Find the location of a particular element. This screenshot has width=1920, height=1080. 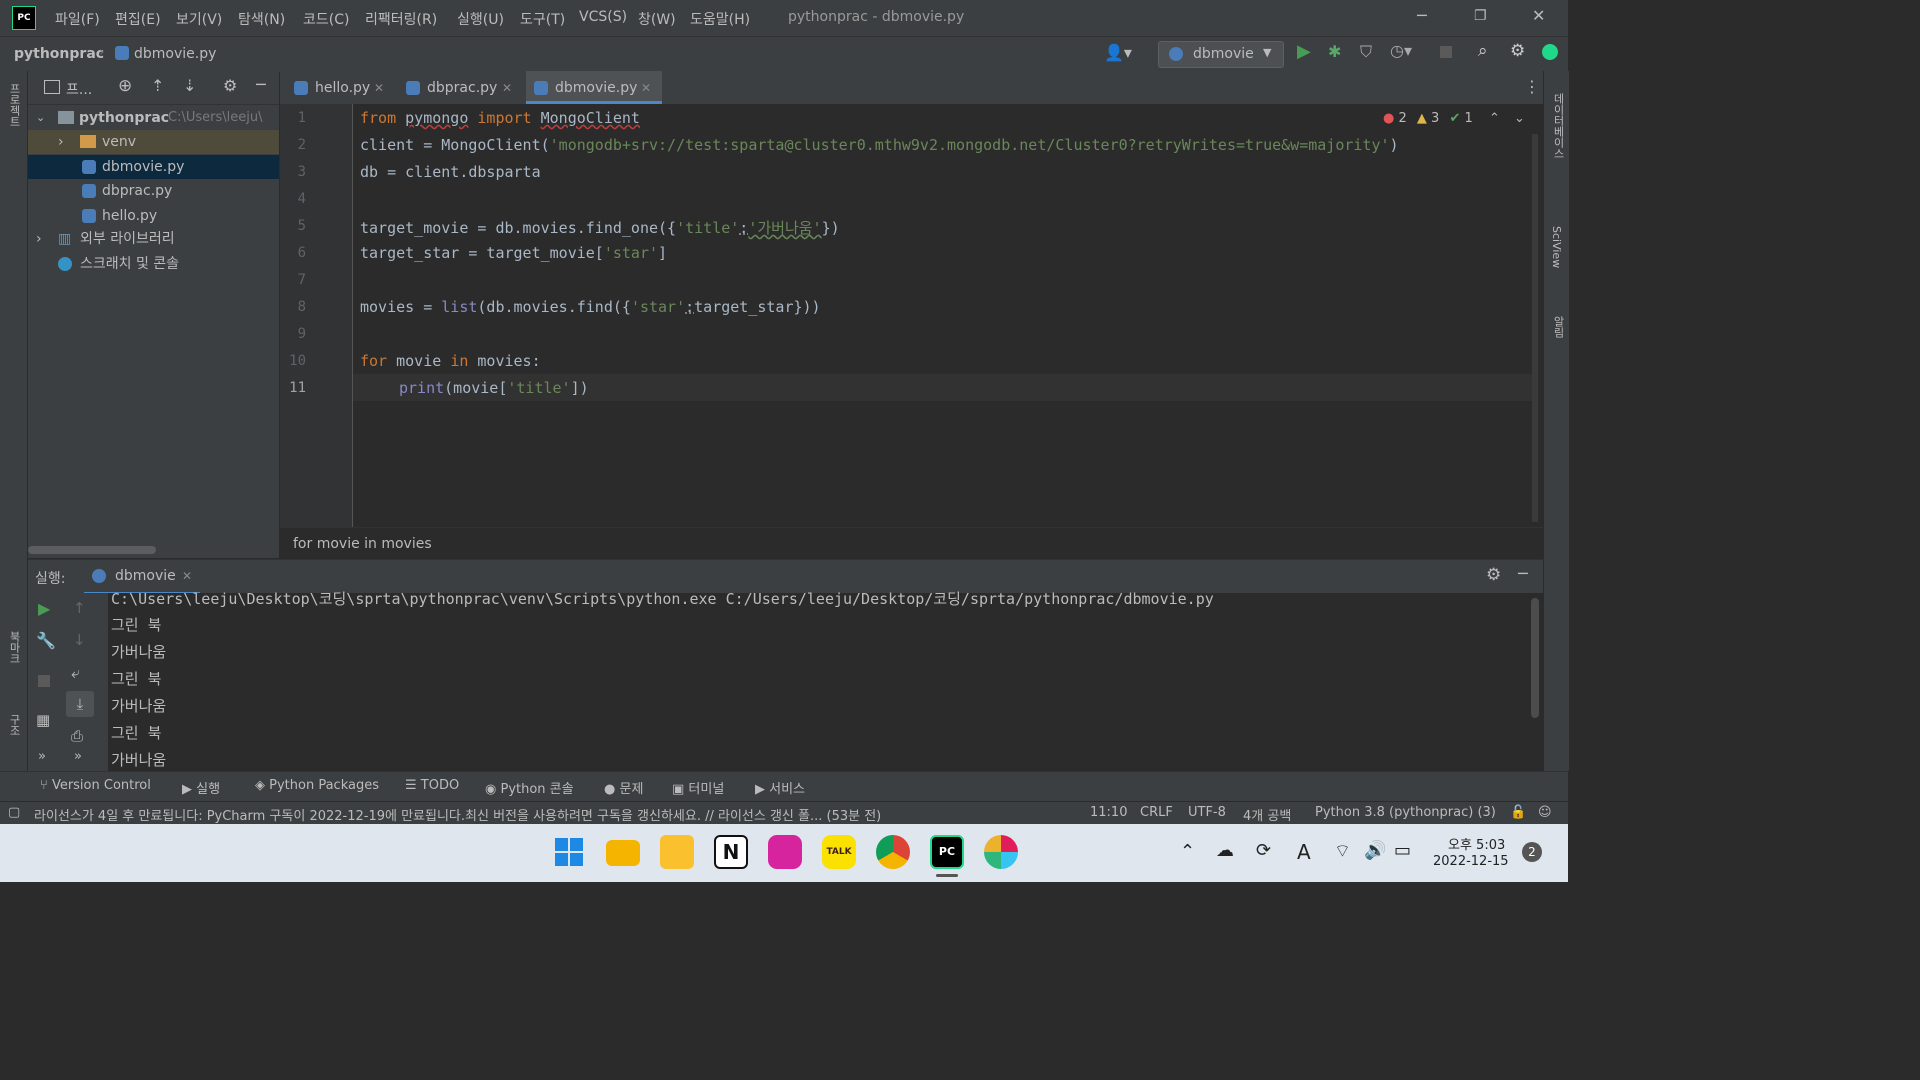

menu-vcs: VCS(S) is located at coordinates (603, 17).